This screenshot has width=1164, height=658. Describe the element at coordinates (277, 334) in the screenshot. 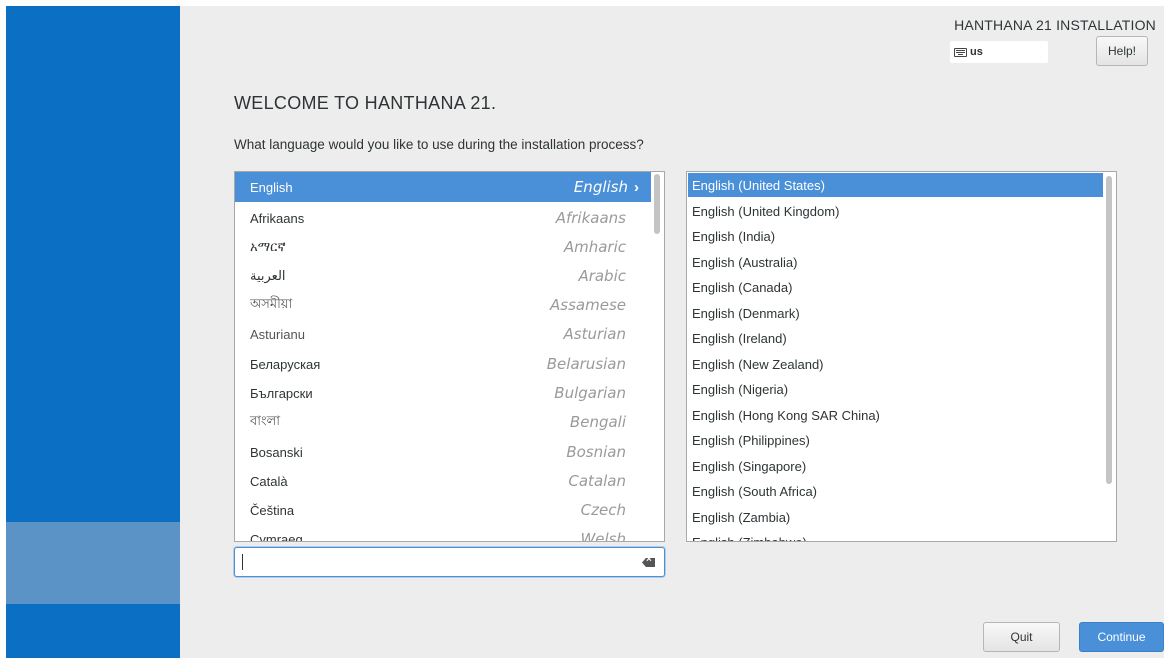

I see `language-native-name: Asturianu` at that location.